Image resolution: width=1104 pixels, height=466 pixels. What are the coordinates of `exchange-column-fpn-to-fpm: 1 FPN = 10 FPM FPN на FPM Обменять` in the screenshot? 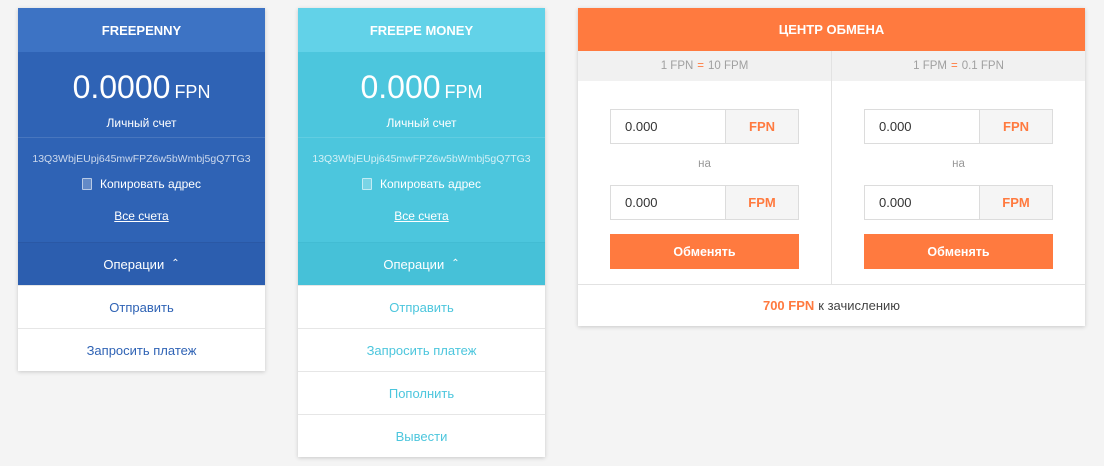 It's located at (704, 167).